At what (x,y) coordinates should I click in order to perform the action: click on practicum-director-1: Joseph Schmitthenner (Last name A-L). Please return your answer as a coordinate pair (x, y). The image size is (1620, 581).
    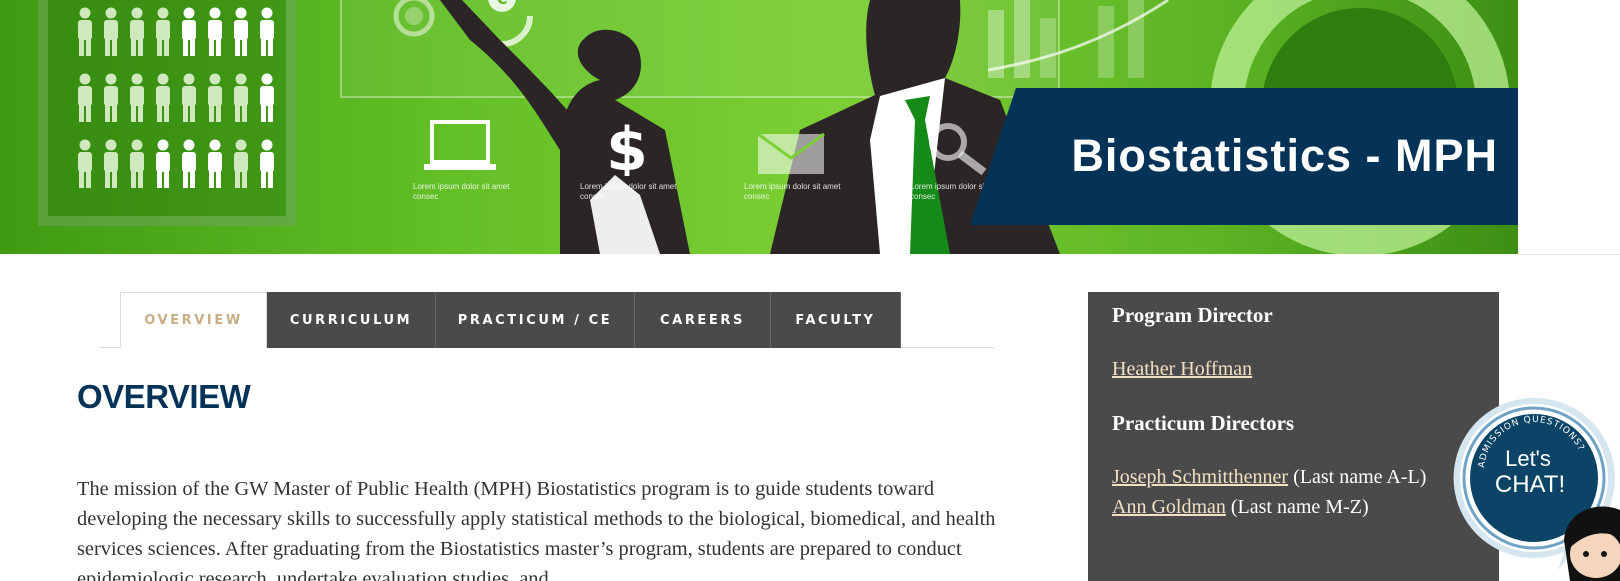
    Looking at the image, I should click on (1293, 477).